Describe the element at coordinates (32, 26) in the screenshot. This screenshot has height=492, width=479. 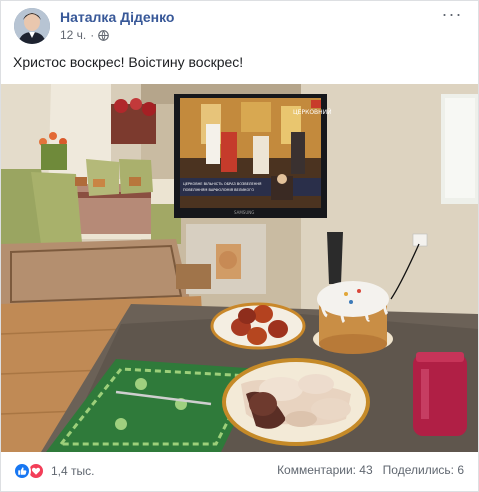
I see `avatar` at that location.